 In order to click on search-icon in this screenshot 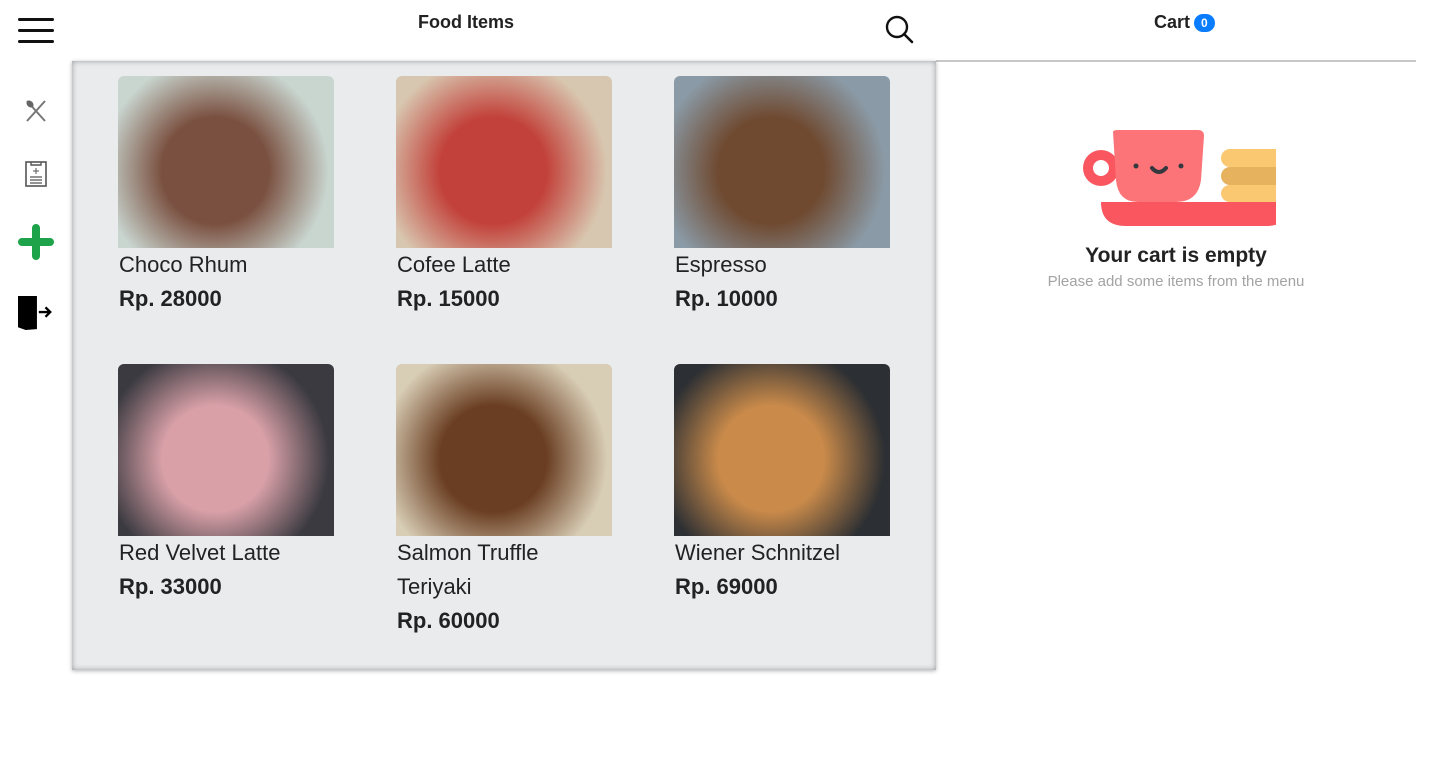, I will do `click(899, 29)`.